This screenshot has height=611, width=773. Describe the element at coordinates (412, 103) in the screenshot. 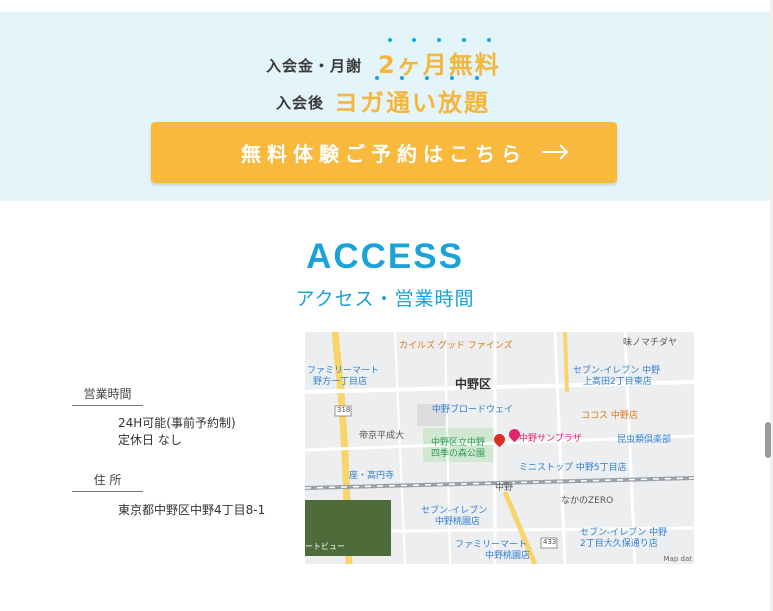

I see `promo-line2-highlight: ヨガ通い放題` at that location.